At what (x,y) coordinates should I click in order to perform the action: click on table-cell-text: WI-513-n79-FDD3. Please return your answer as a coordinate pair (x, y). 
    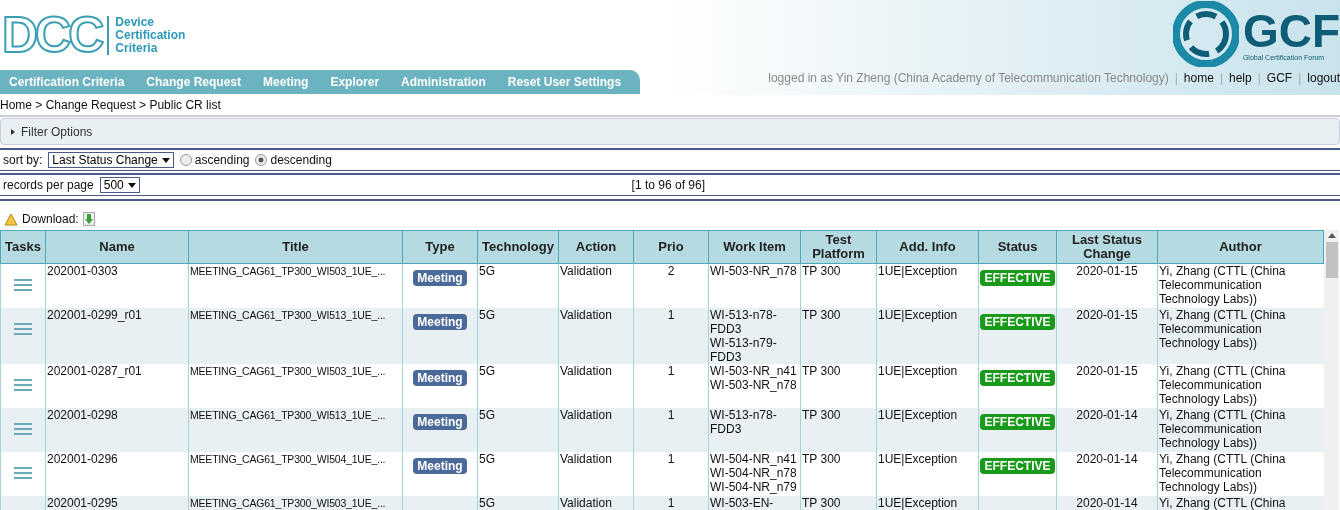
    Looking at the image, I should click on (744, 350).